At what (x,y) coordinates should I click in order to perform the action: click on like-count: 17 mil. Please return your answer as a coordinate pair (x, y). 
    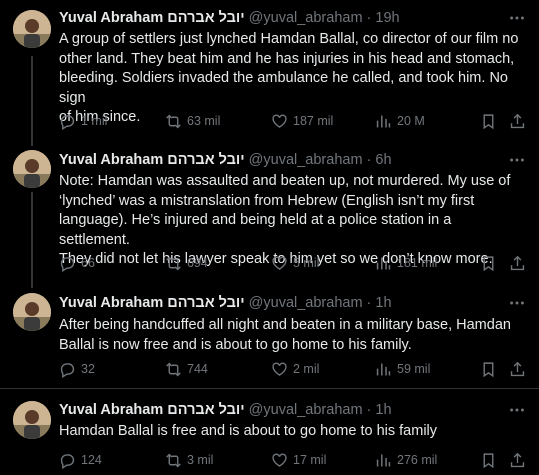
    Looking at the image, I should click on (310, 460).